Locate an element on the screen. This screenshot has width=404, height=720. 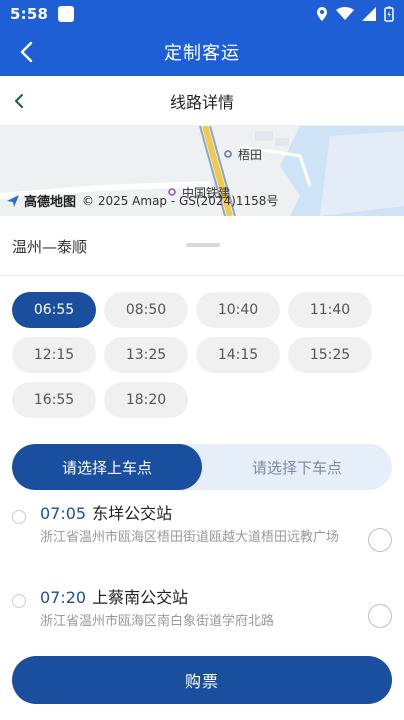
app-bar: 定制客运 is located at coordinates (202, 52).